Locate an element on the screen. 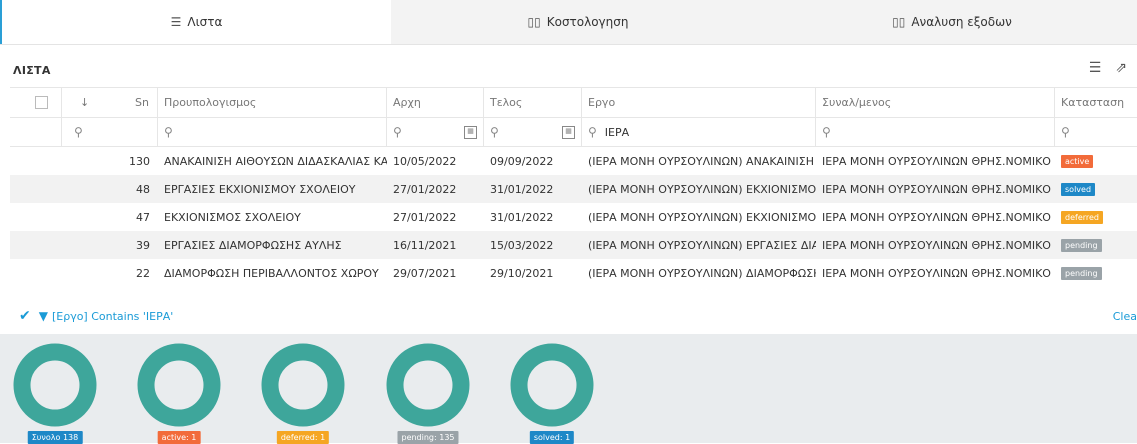  filter-status: ⚲ is located at coordinates (1096, 132).